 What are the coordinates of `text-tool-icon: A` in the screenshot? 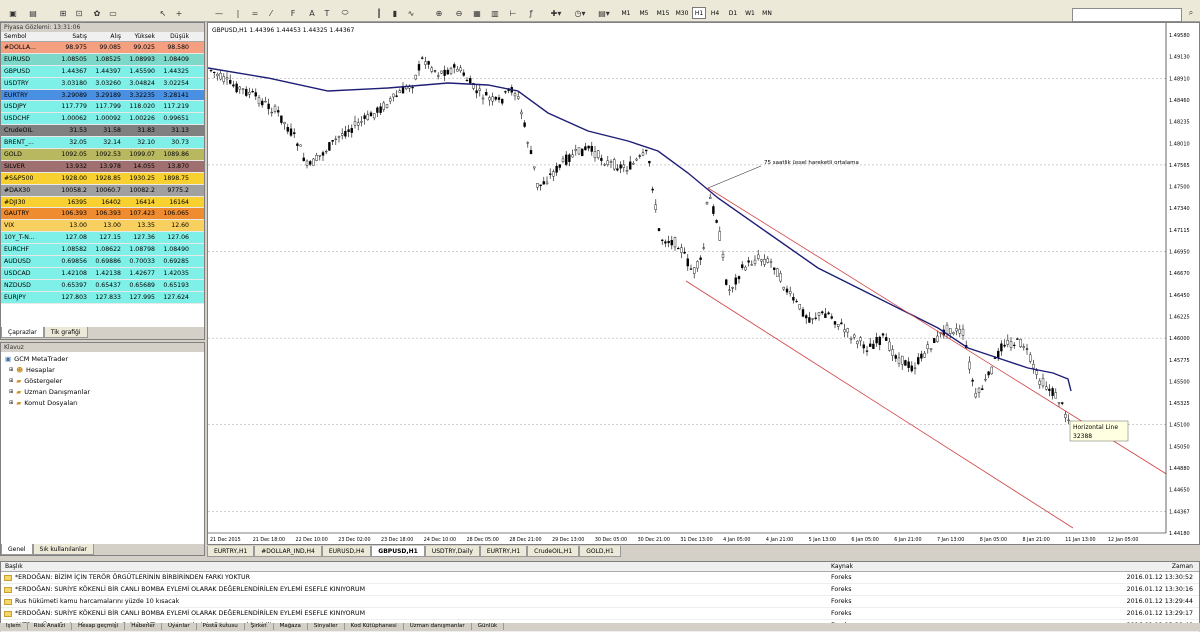 It's located at (312, 13).